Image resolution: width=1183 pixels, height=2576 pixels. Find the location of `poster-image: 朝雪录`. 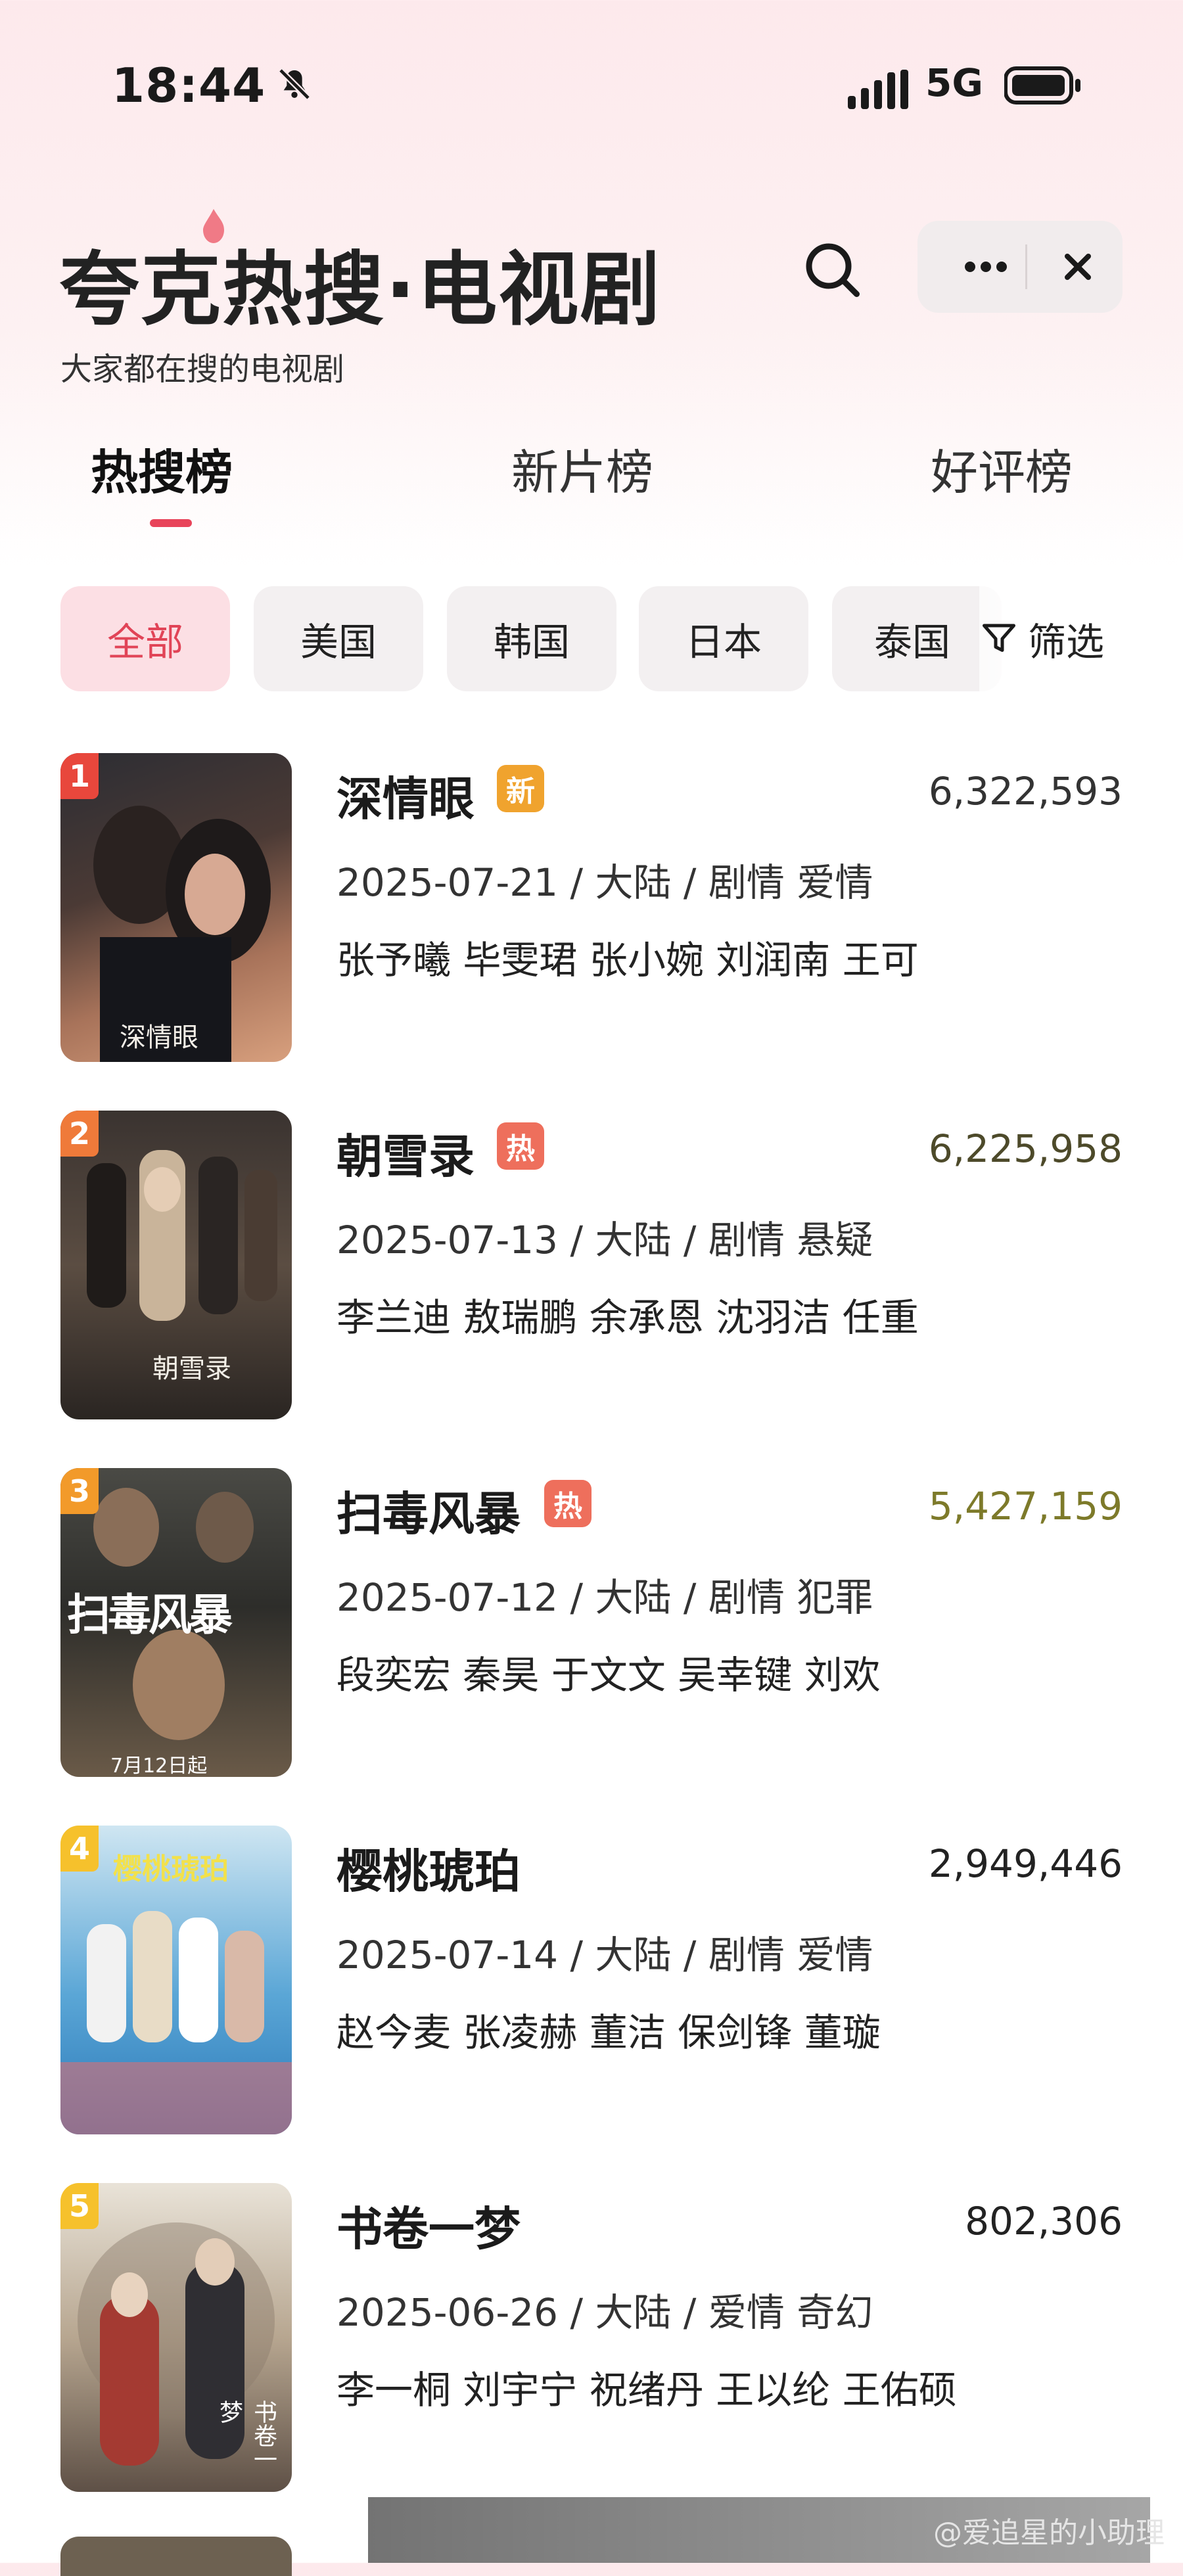

poster-image: 朝雪录 is located at coordinates (176, 1265).